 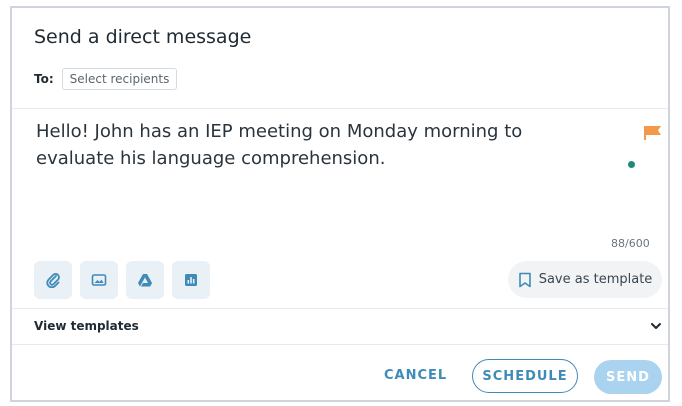 I want to click on send-button: SEND, so click(x=628, y=377).